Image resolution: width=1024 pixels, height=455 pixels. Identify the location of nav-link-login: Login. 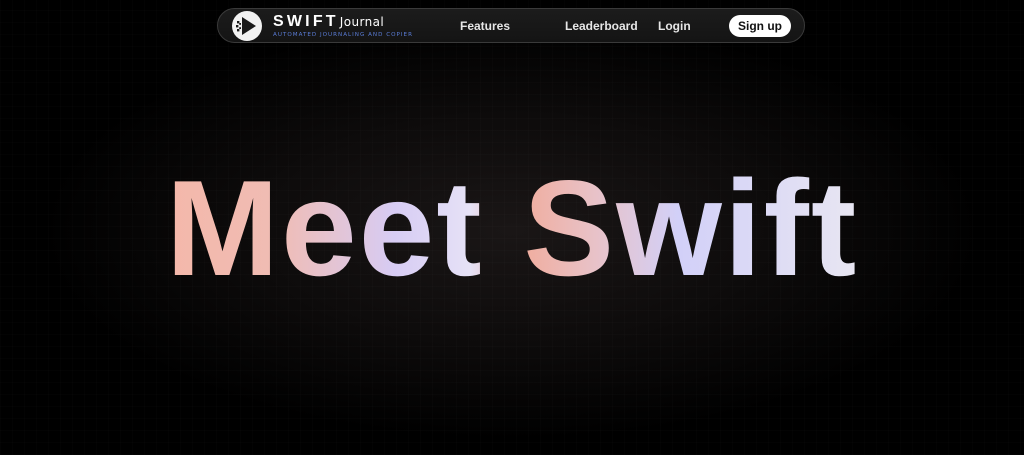
(674, 26).